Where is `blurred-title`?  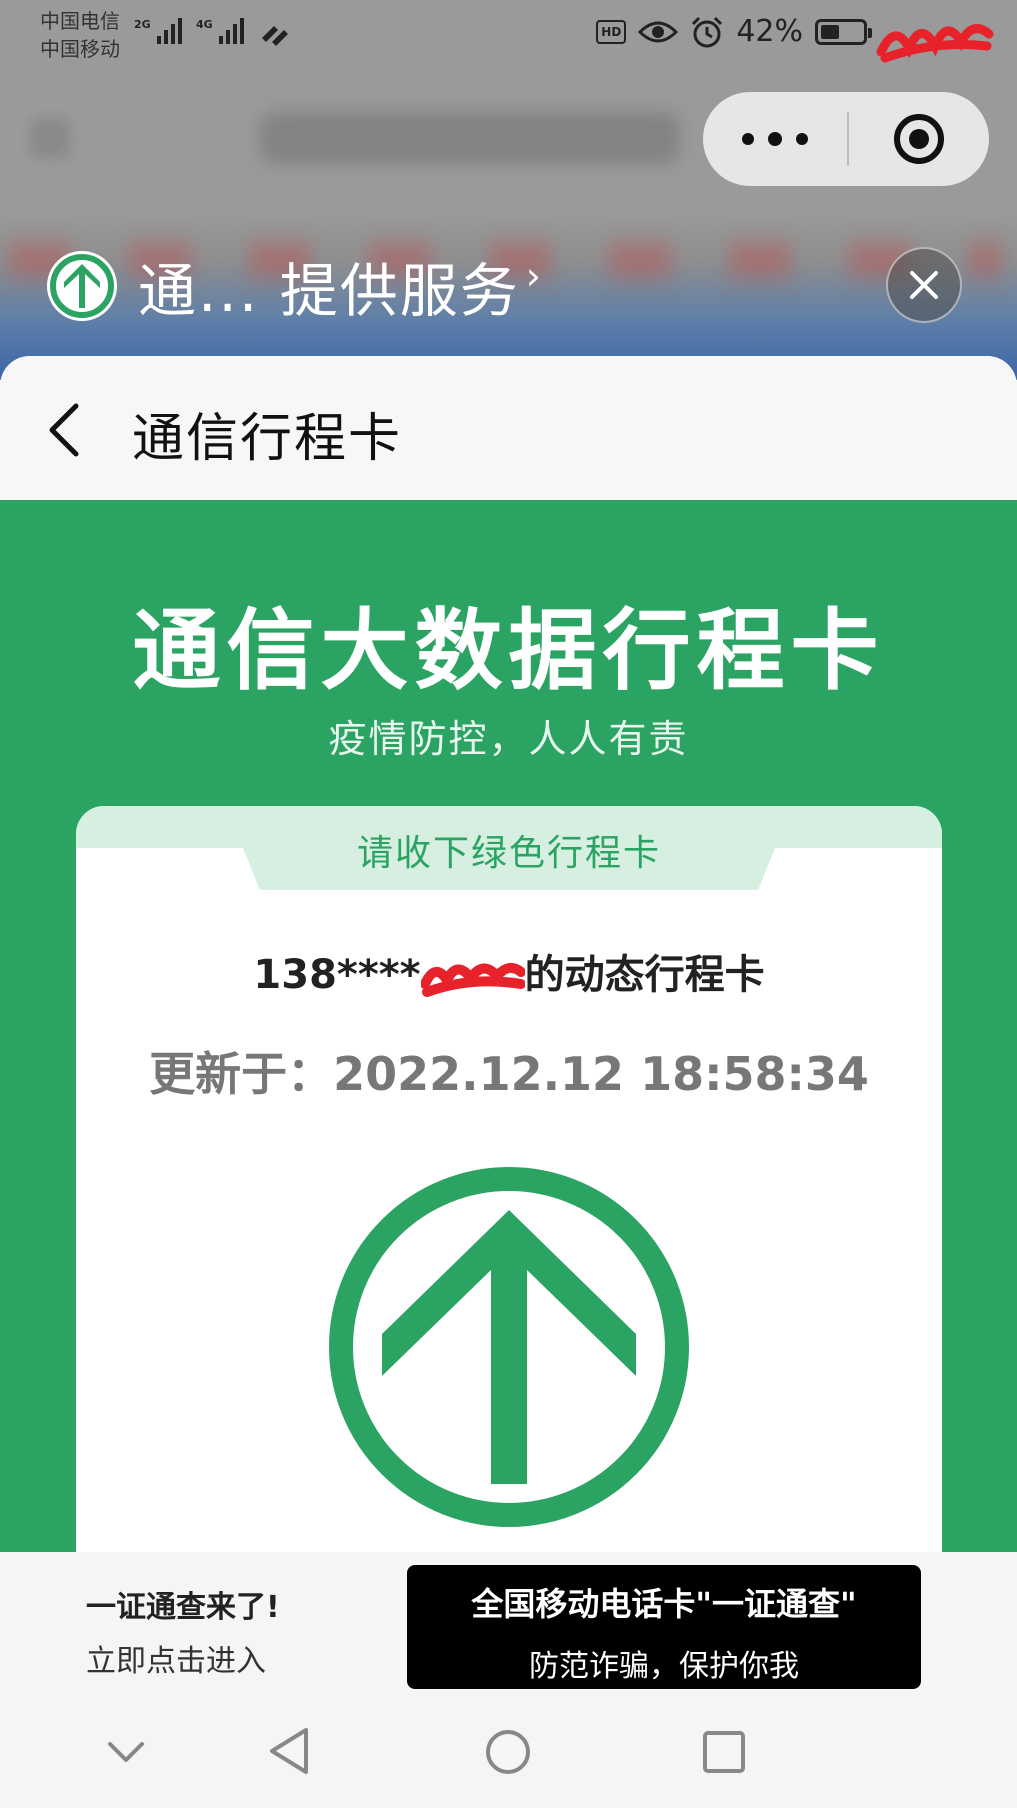
blurred-title is located at coordinates (470, 138).